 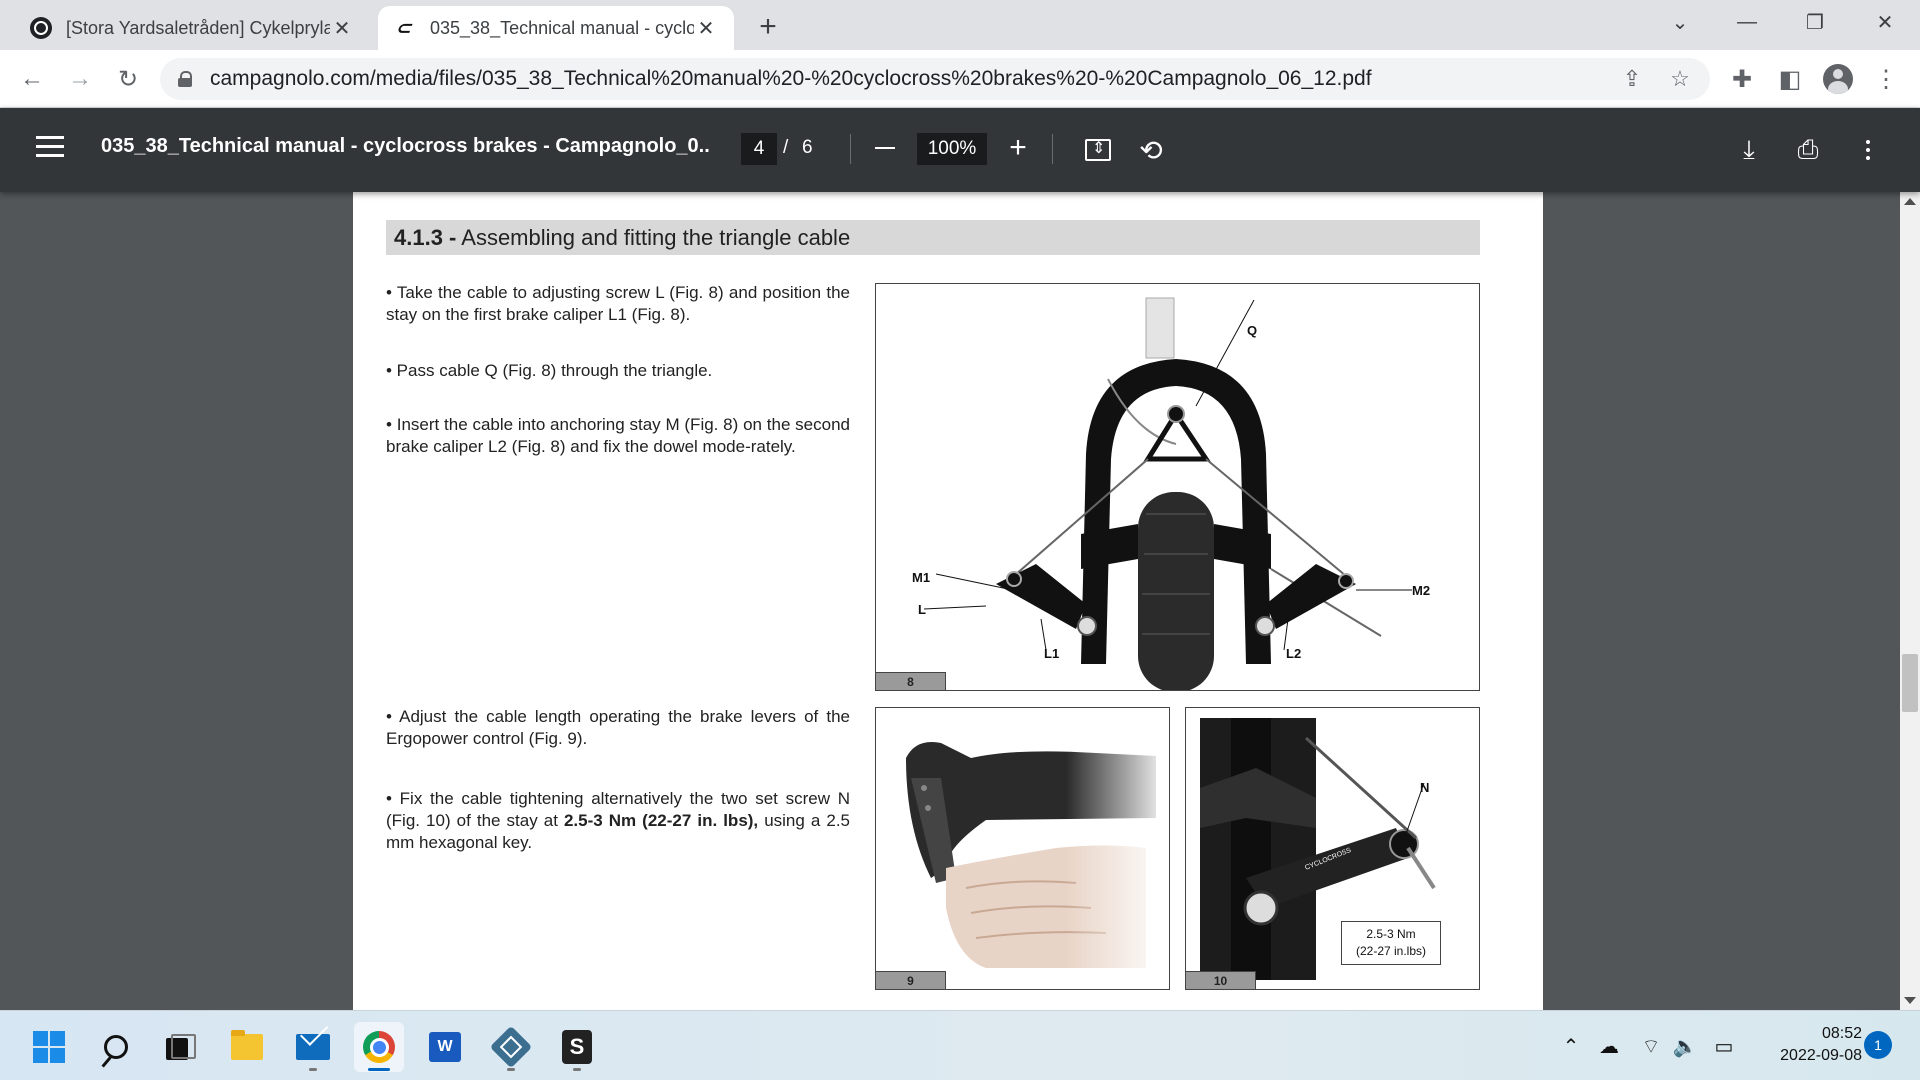 What do you see at coordinates (1680, 79) in the screenshot?
I see `bookmark-star-icon: ☆` at bounding box center [1680, 79].